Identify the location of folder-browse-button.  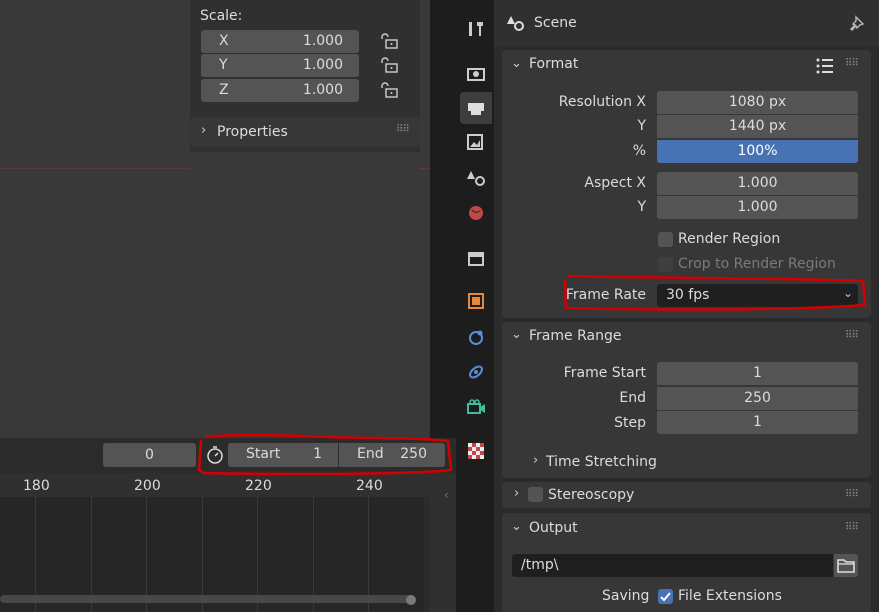
(846, 565).